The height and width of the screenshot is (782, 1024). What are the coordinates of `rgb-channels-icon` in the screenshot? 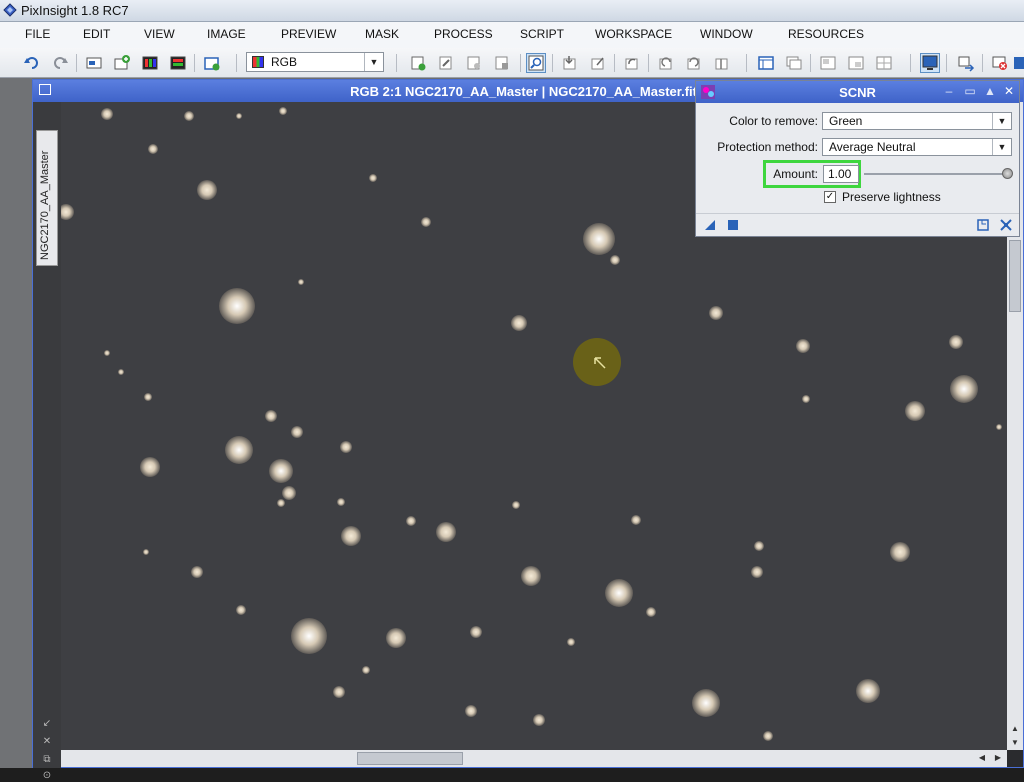 It's located at (150, 63).